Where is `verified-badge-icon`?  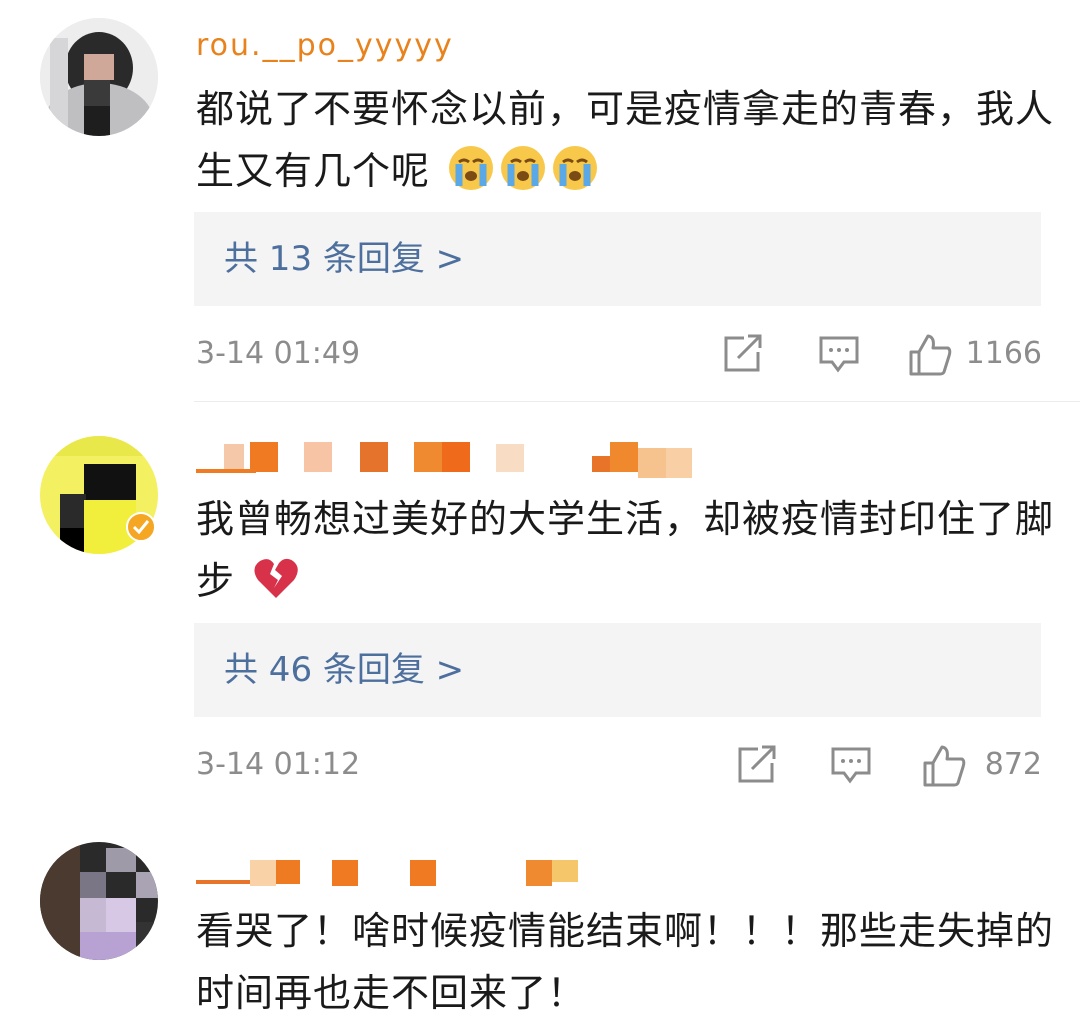
verified-badge-icon is located at coordinates (141, 529).